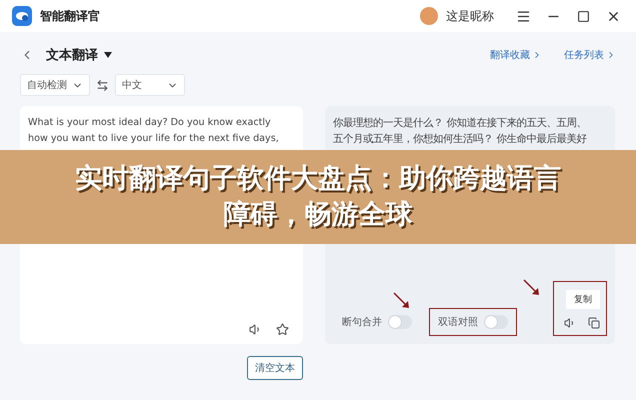 The height and width of the screenshot is (400, 636). I want to click on banner-headline: 障碍，畅游全球, so click(318, 215).